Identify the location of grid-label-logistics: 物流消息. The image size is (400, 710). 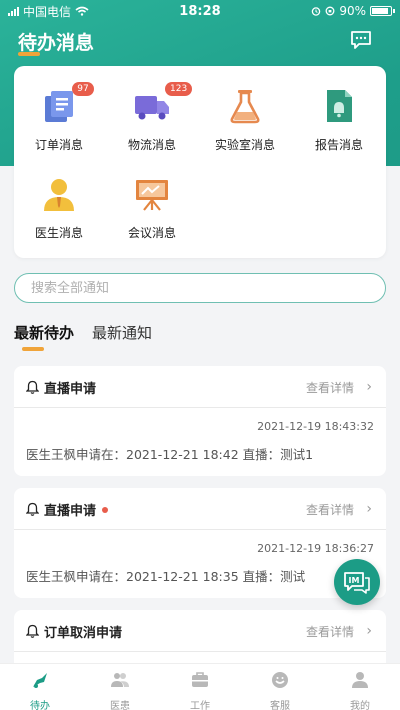
(151, 145).